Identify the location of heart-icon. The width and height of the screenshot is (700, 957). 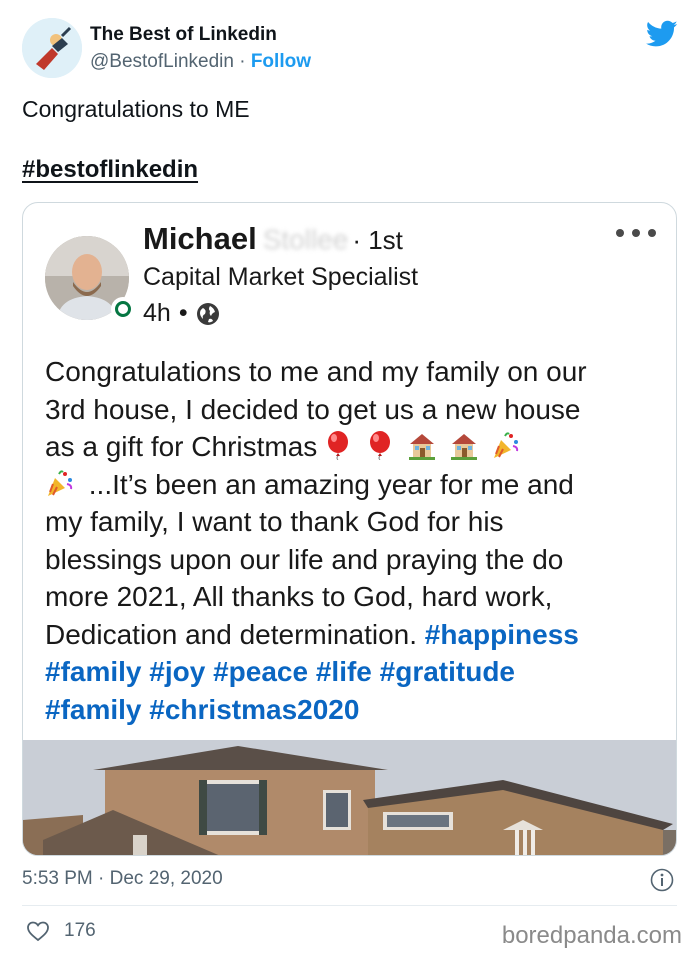
(38, 931).